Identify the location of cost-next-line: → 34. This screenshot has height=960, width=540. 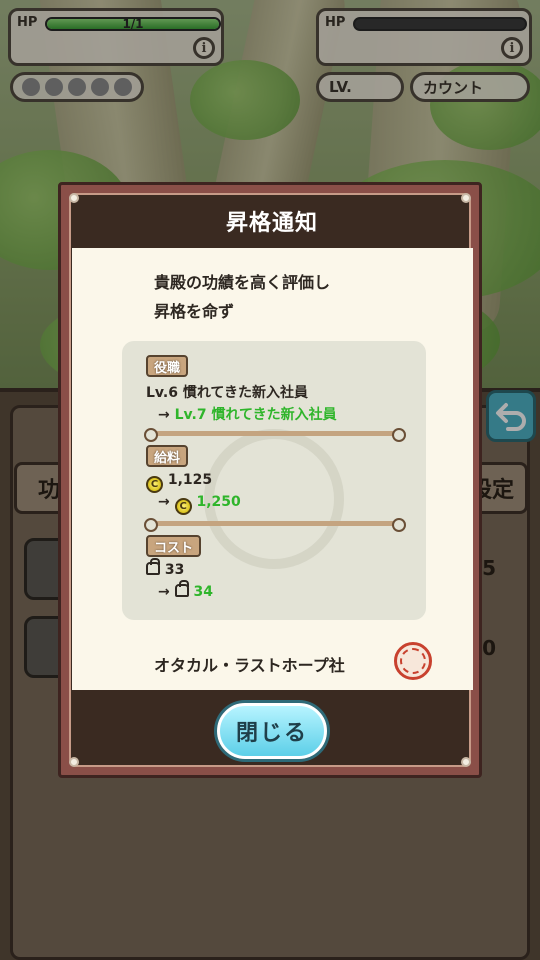
(185, 590).